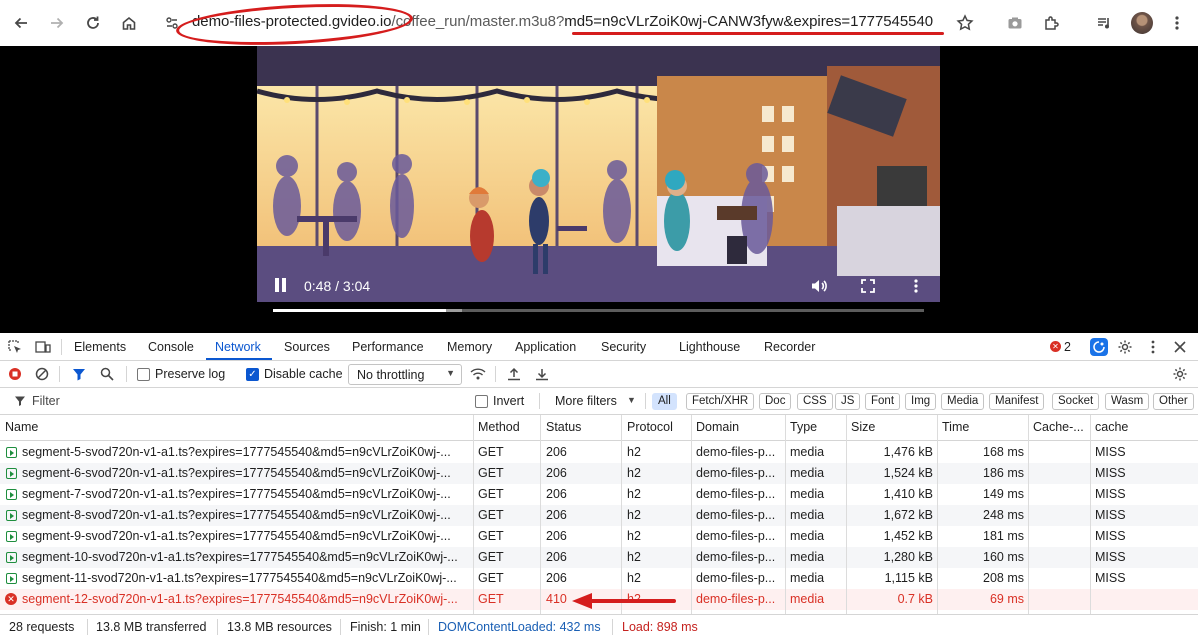  What do you see at coordinates (709, 347) in the screenshot?
I see `tab-lighthouse: Lighthouse` at bounding box center [709, 347].